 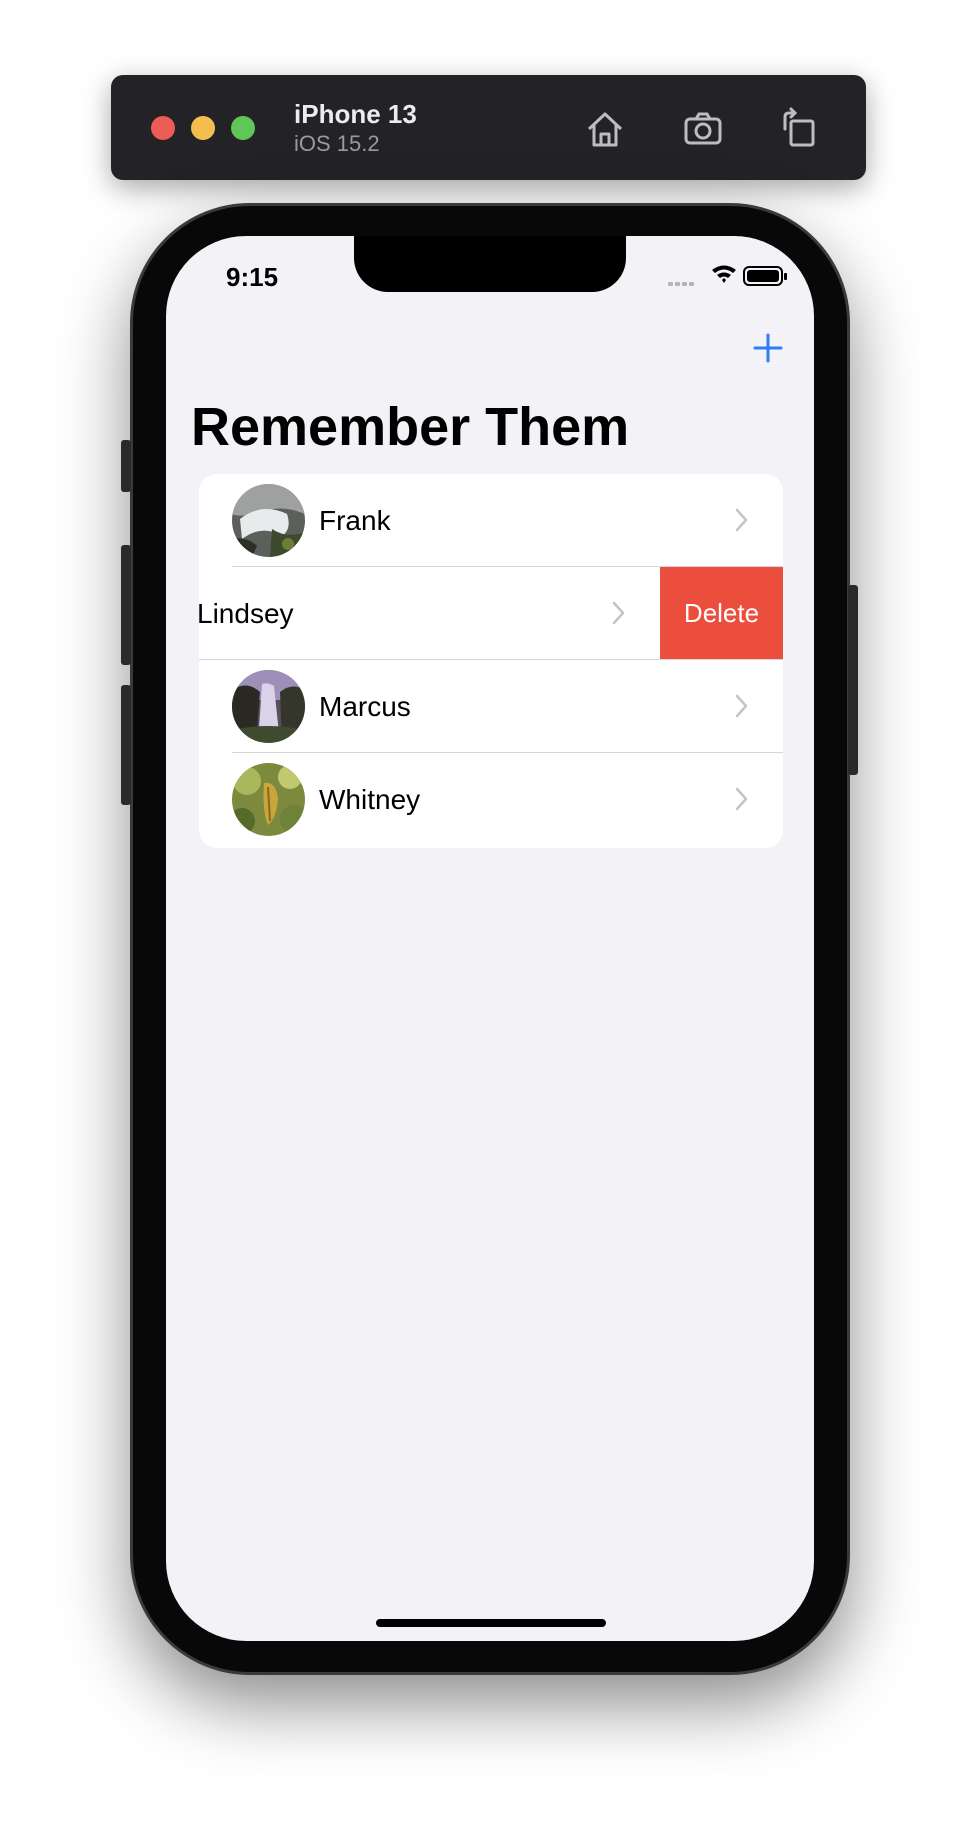 I want to click on screenshot-icon, so click(x=703, y=129).